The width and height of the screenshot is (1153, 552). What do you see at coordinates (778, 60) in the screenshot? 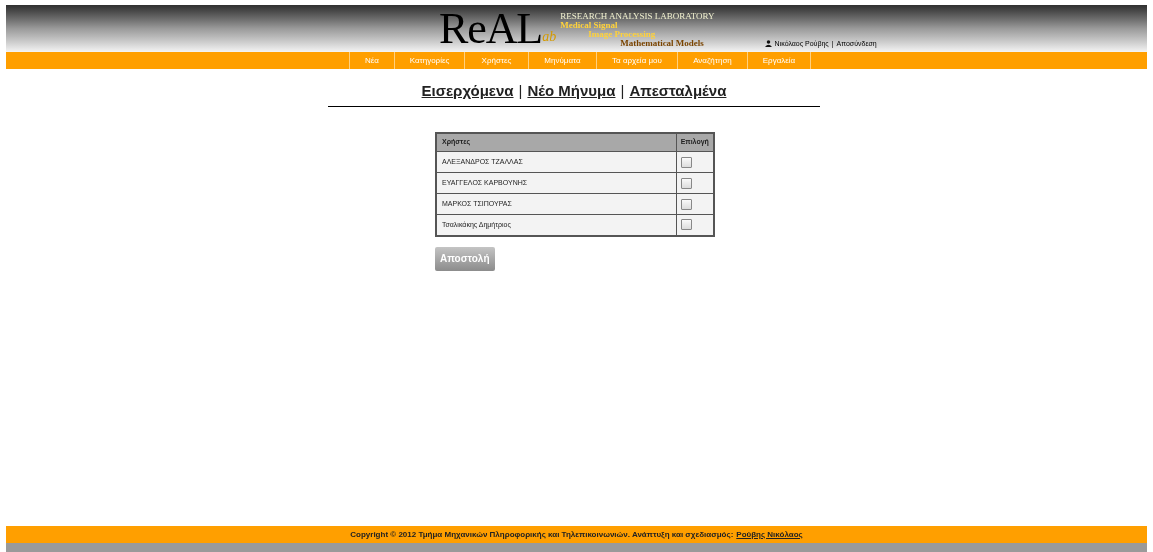
I see `nav-item: Εργαλεία` at bounding box center [778, 60].